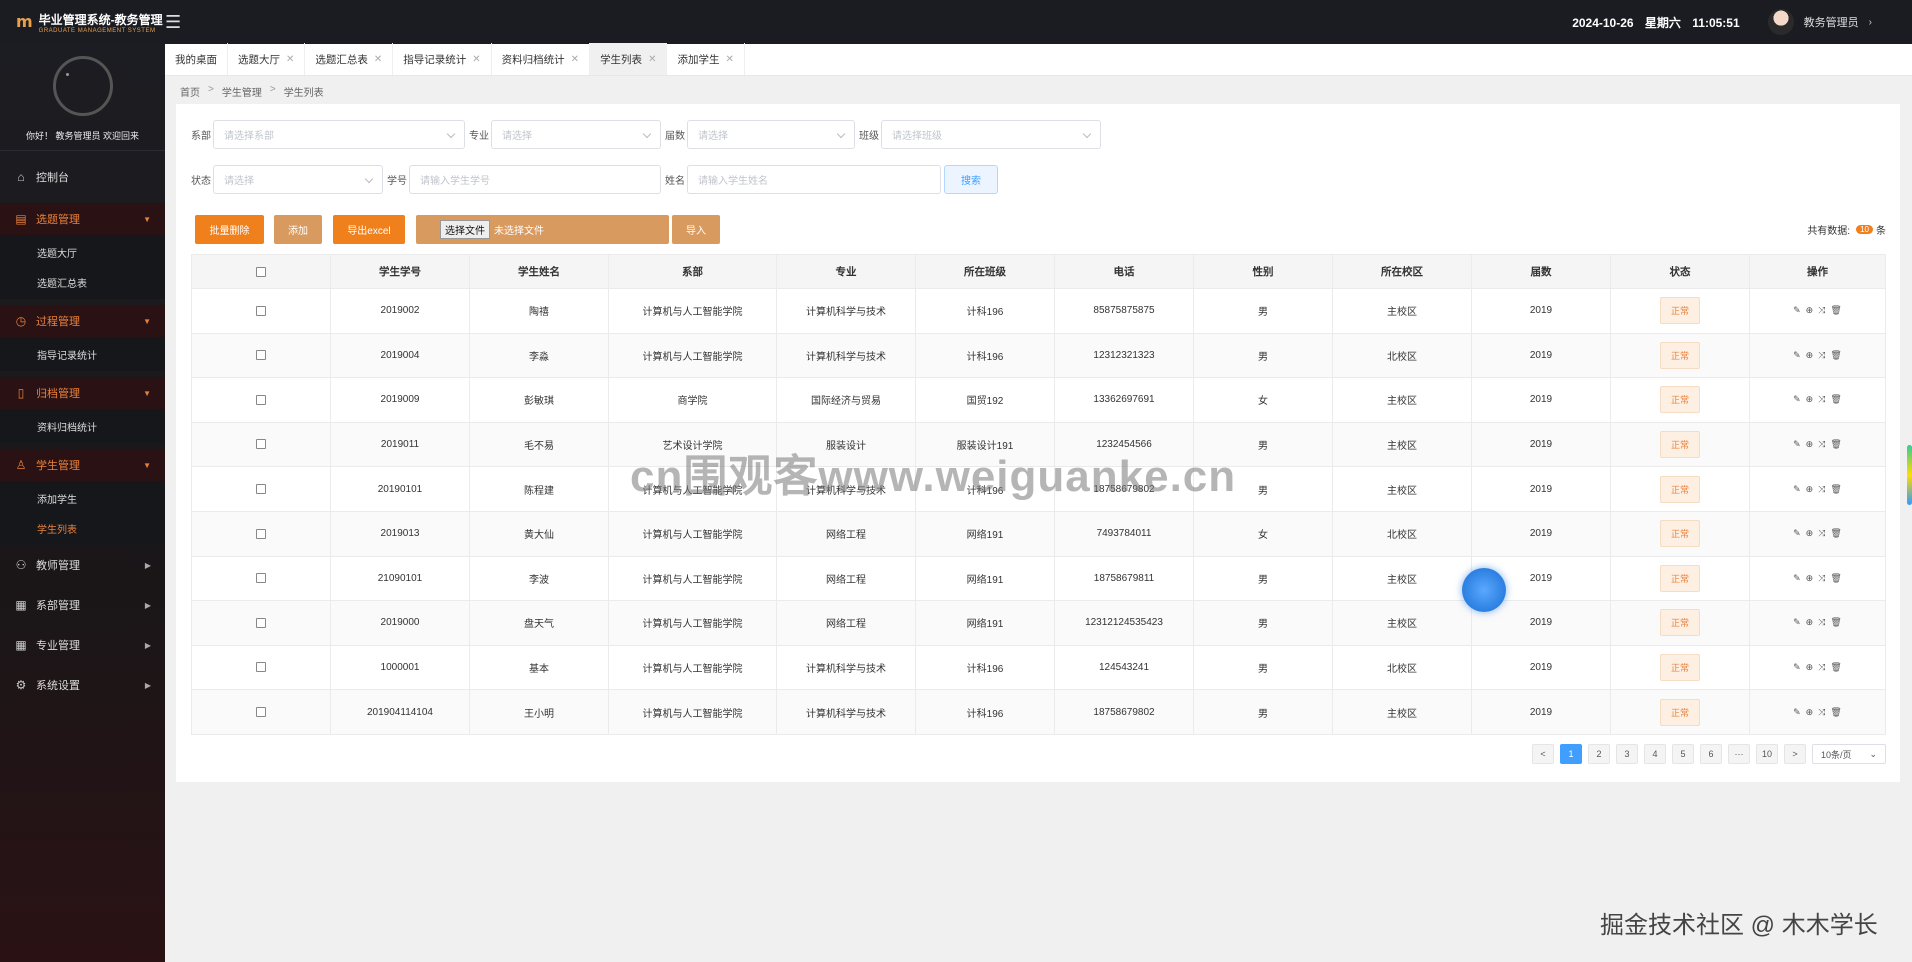 The image size is (1912, 962). I want to click on breadcrumb-home: 首页, so click(190, 91).